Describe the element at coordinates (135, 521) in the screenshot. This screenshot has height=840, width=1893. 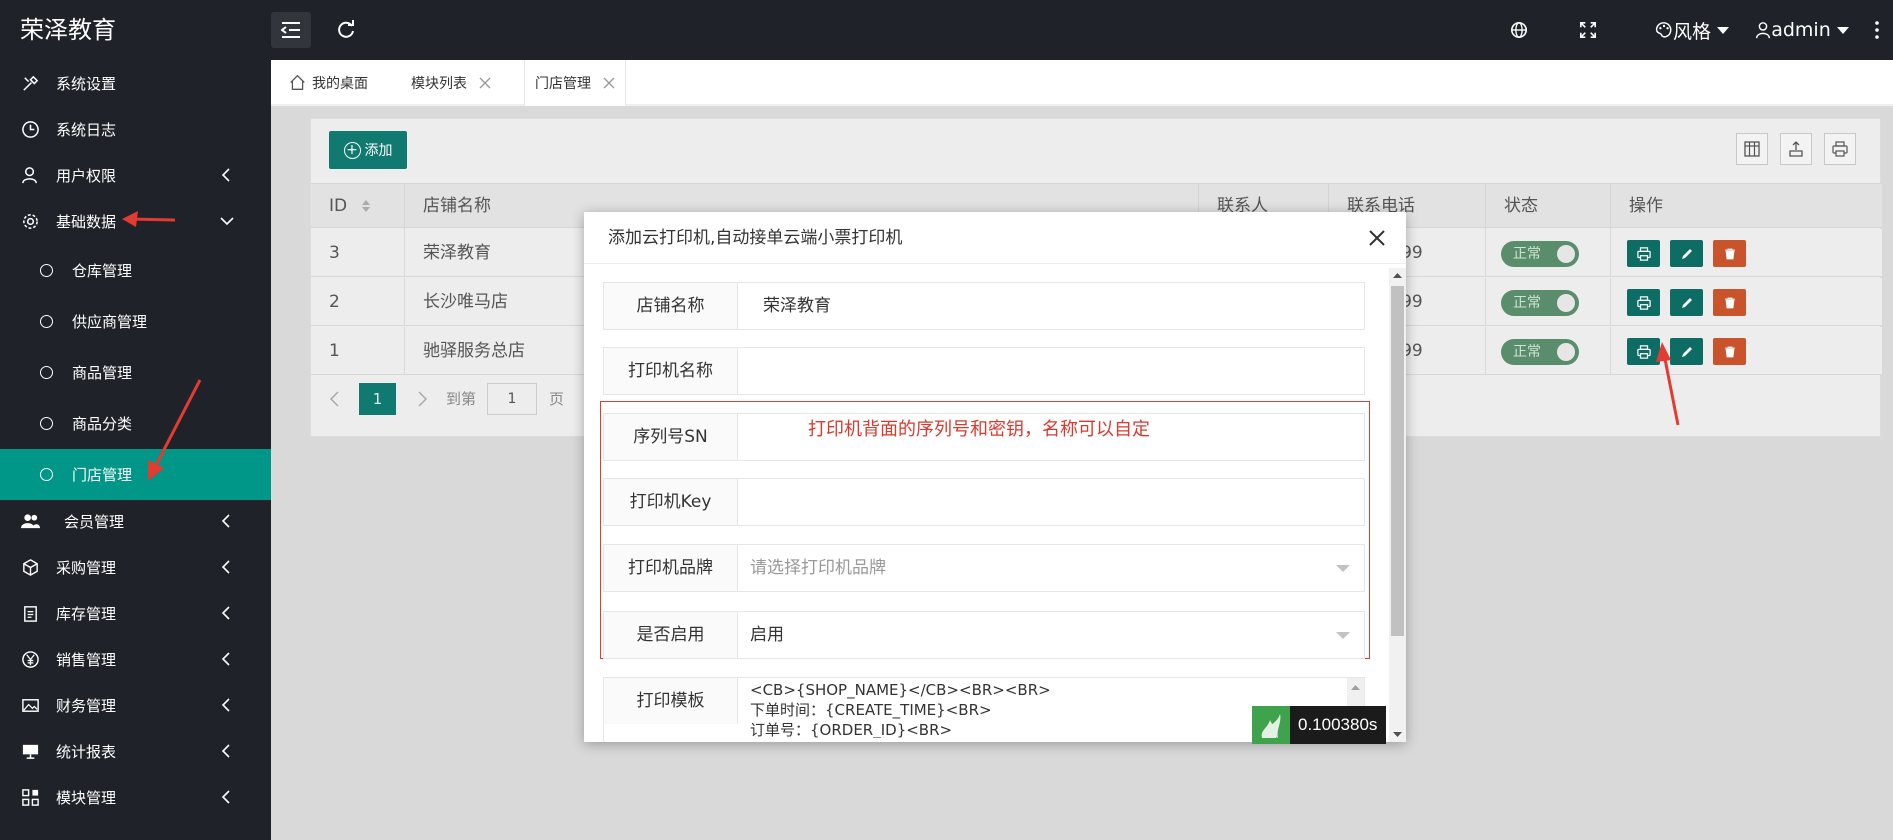
I see `sidebar-item-members: 会员管理` at that location.